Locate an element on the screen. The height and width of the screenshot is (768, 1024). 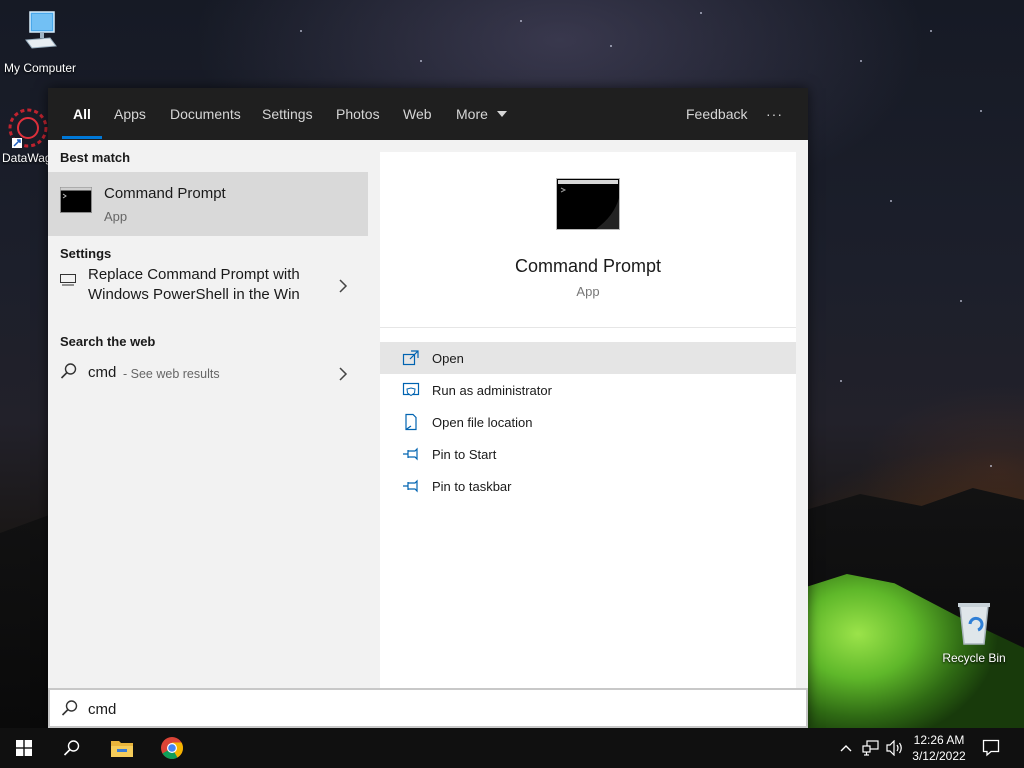
caret-down-icon is located at coordinates (501, 114).